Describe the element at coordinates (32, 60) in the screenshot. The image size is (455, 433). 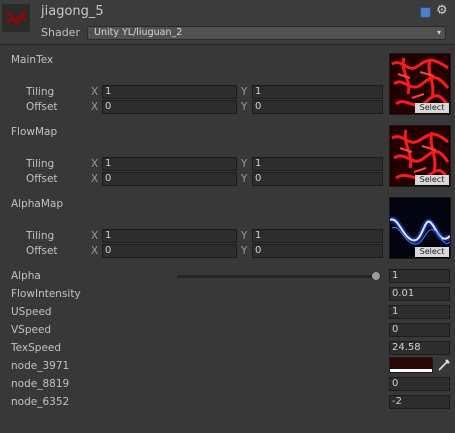
I see `maintex-label: MainTex` at that location.